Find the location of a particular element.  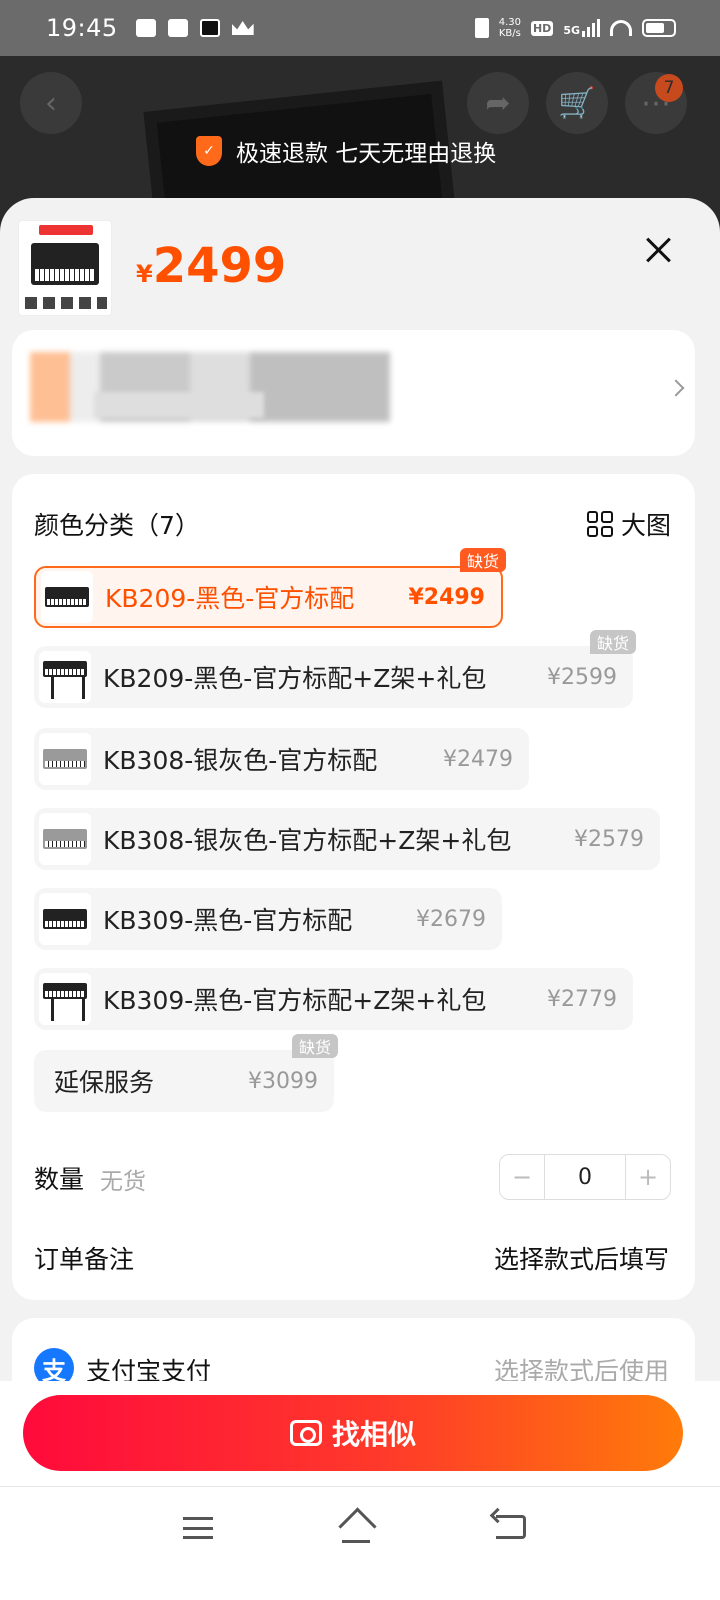

sku-option: 延保服务 ¥3099 is located at coordinates (184, 1081).